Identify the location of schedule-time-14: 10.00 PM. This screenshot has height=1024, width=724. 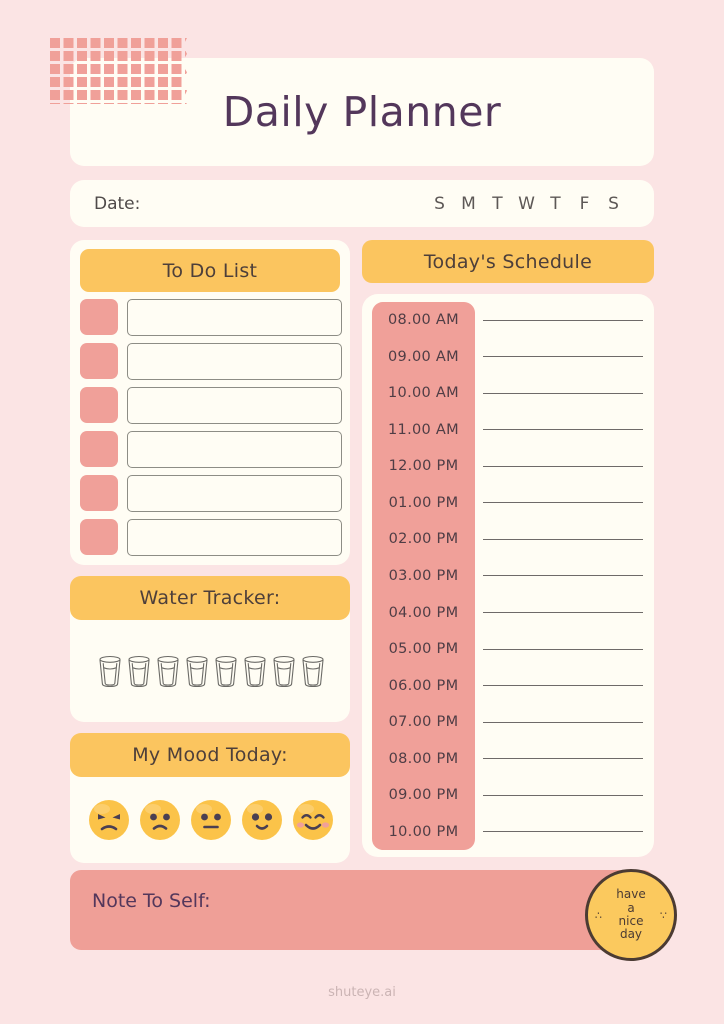
(423, 831).